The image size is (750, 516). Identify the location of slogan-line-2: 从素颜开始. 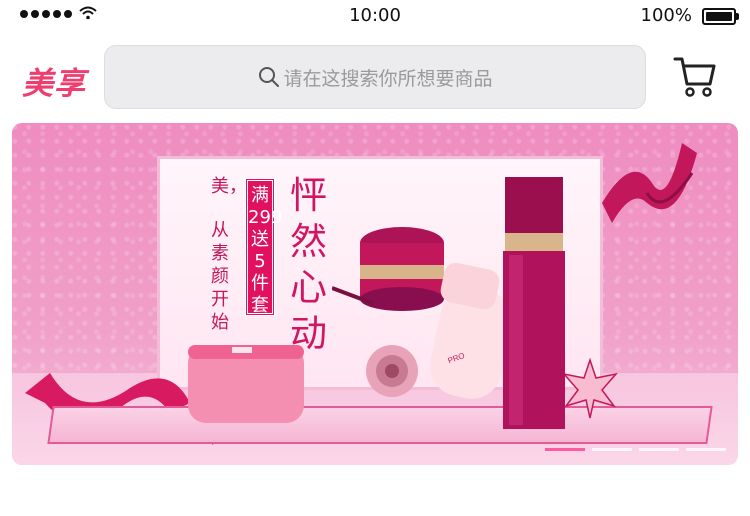
(220, 276).